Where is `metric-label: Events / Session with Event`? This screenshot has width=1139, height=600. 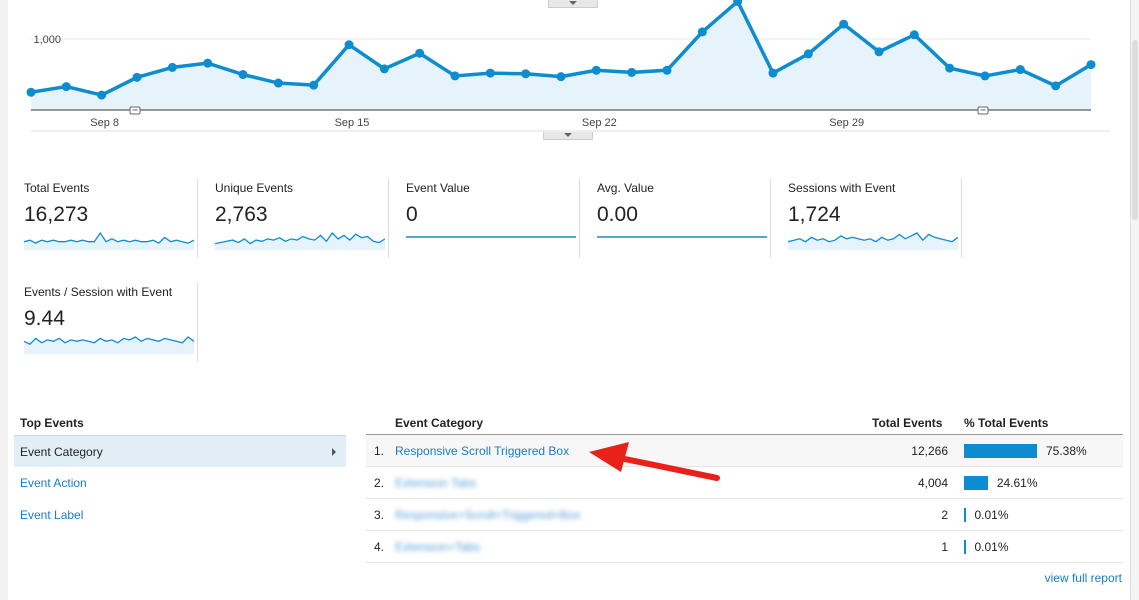 metric-label: Events / Session with Event is located at coordinates (98, 292).